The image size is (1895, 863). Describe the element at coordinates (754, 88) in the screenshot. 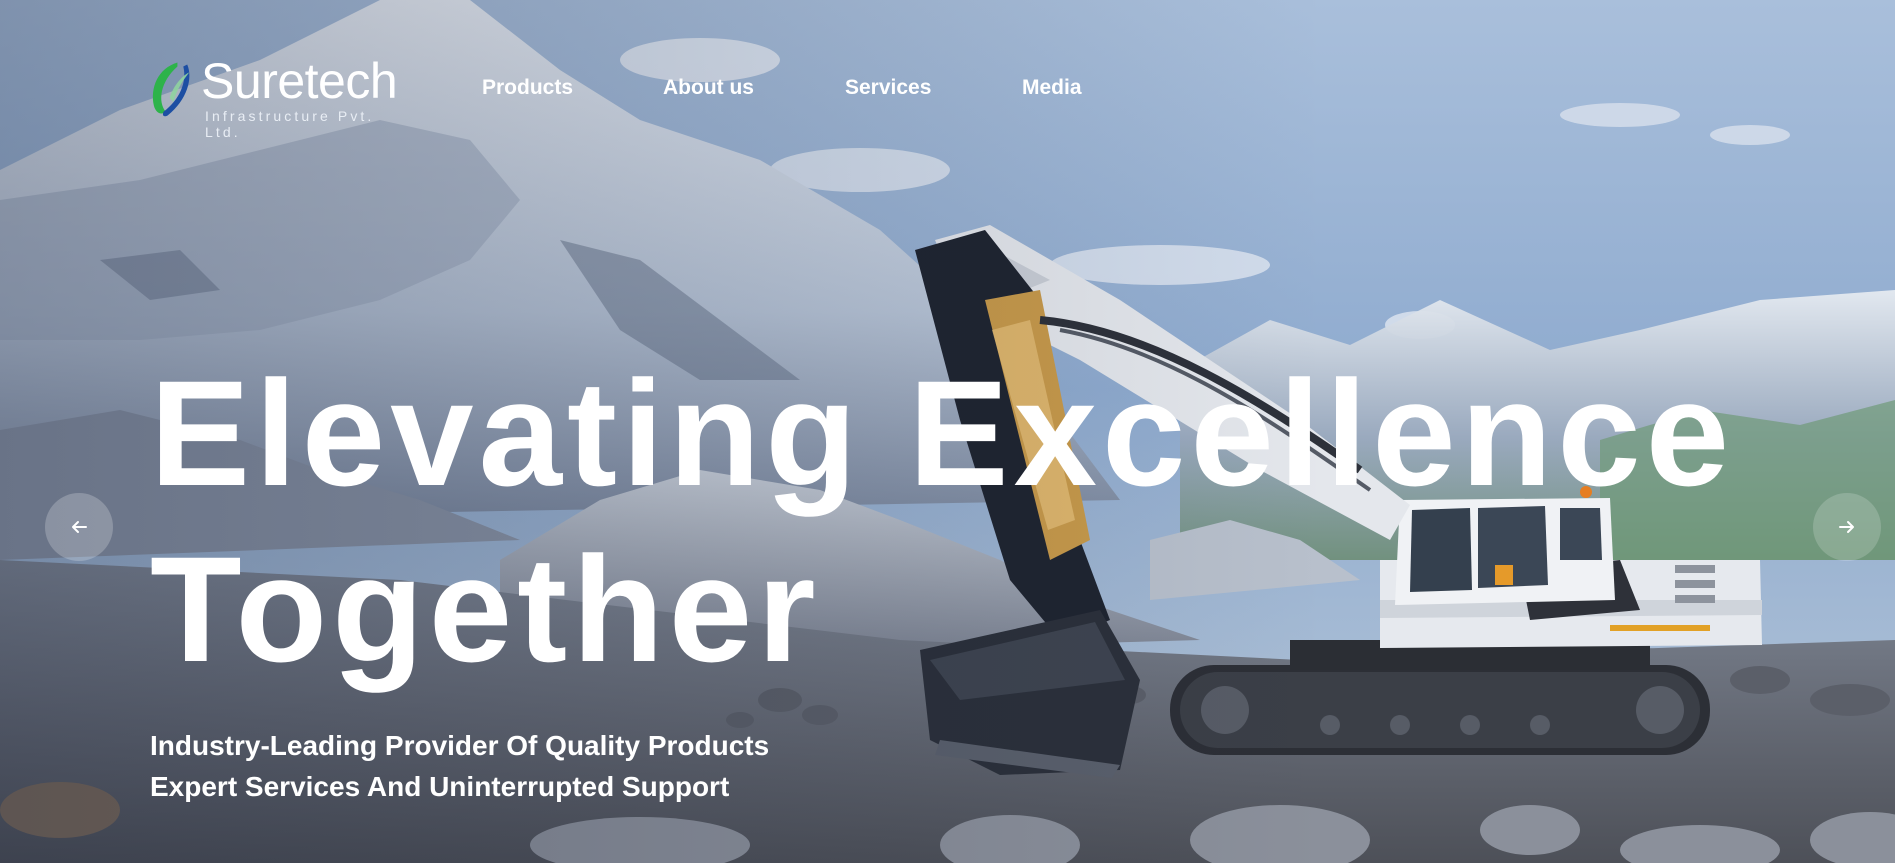

I see `nav-item-about-us: About us` at that location.